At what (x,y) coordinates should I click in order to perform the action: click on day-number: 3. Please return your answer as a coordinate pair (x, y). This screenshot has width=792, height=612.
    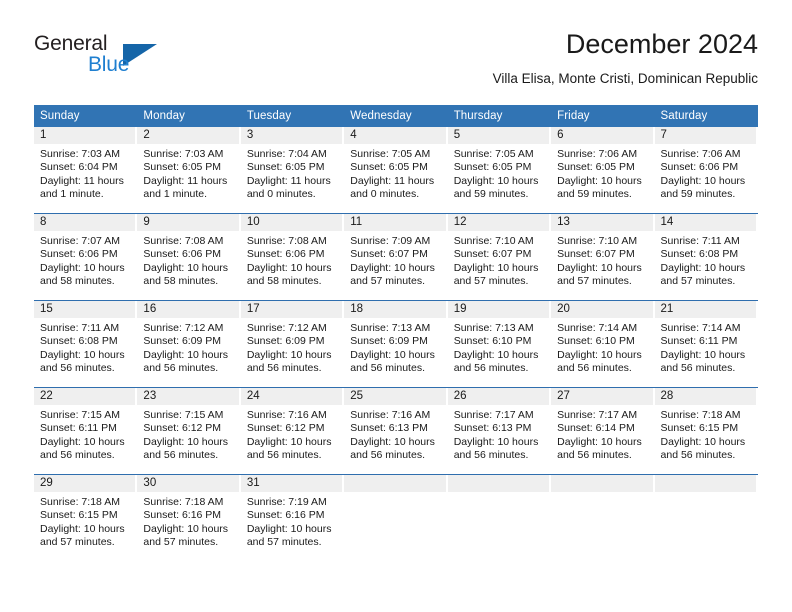
    Looking at the image, I should click on (291, 135).